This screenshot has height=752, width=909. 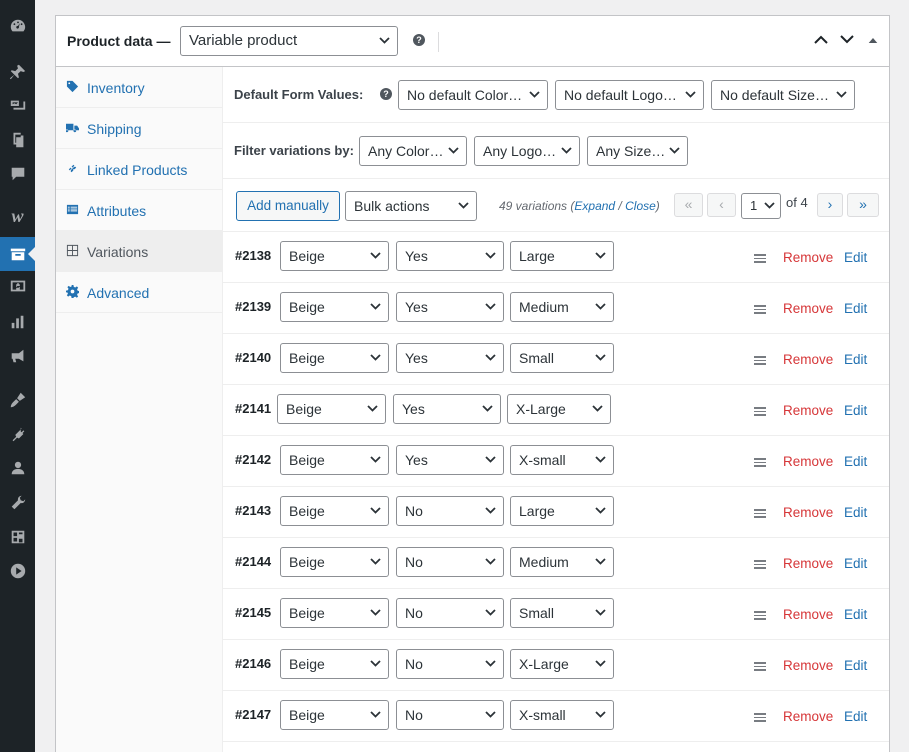 I want to click on page-select: 1, so click(x=761, y=206).